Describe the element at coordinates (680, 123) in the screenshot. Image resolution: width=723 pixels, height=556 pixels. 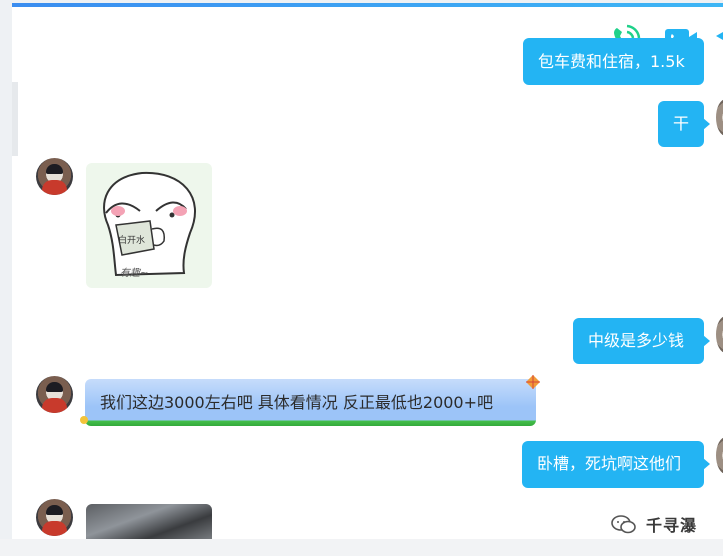
I see `message-text: 干` at that location.